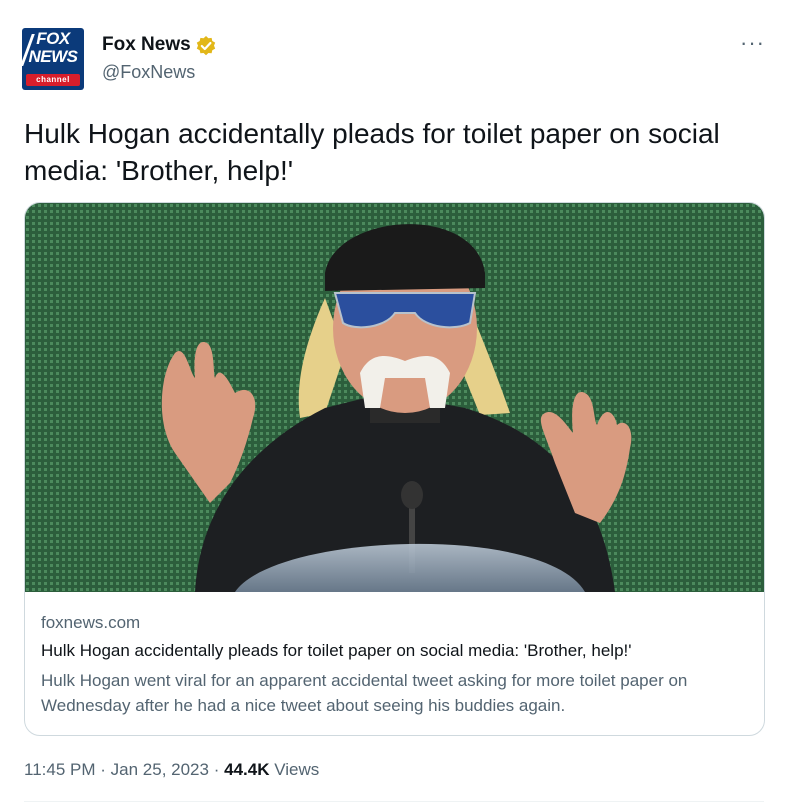 The width and height of the screenshot is (800, 806). What do you see at coordinates (53, 38) in the screenshot?
I see `avatar-logo-line1: FOX` at bounding box center [53, 38].